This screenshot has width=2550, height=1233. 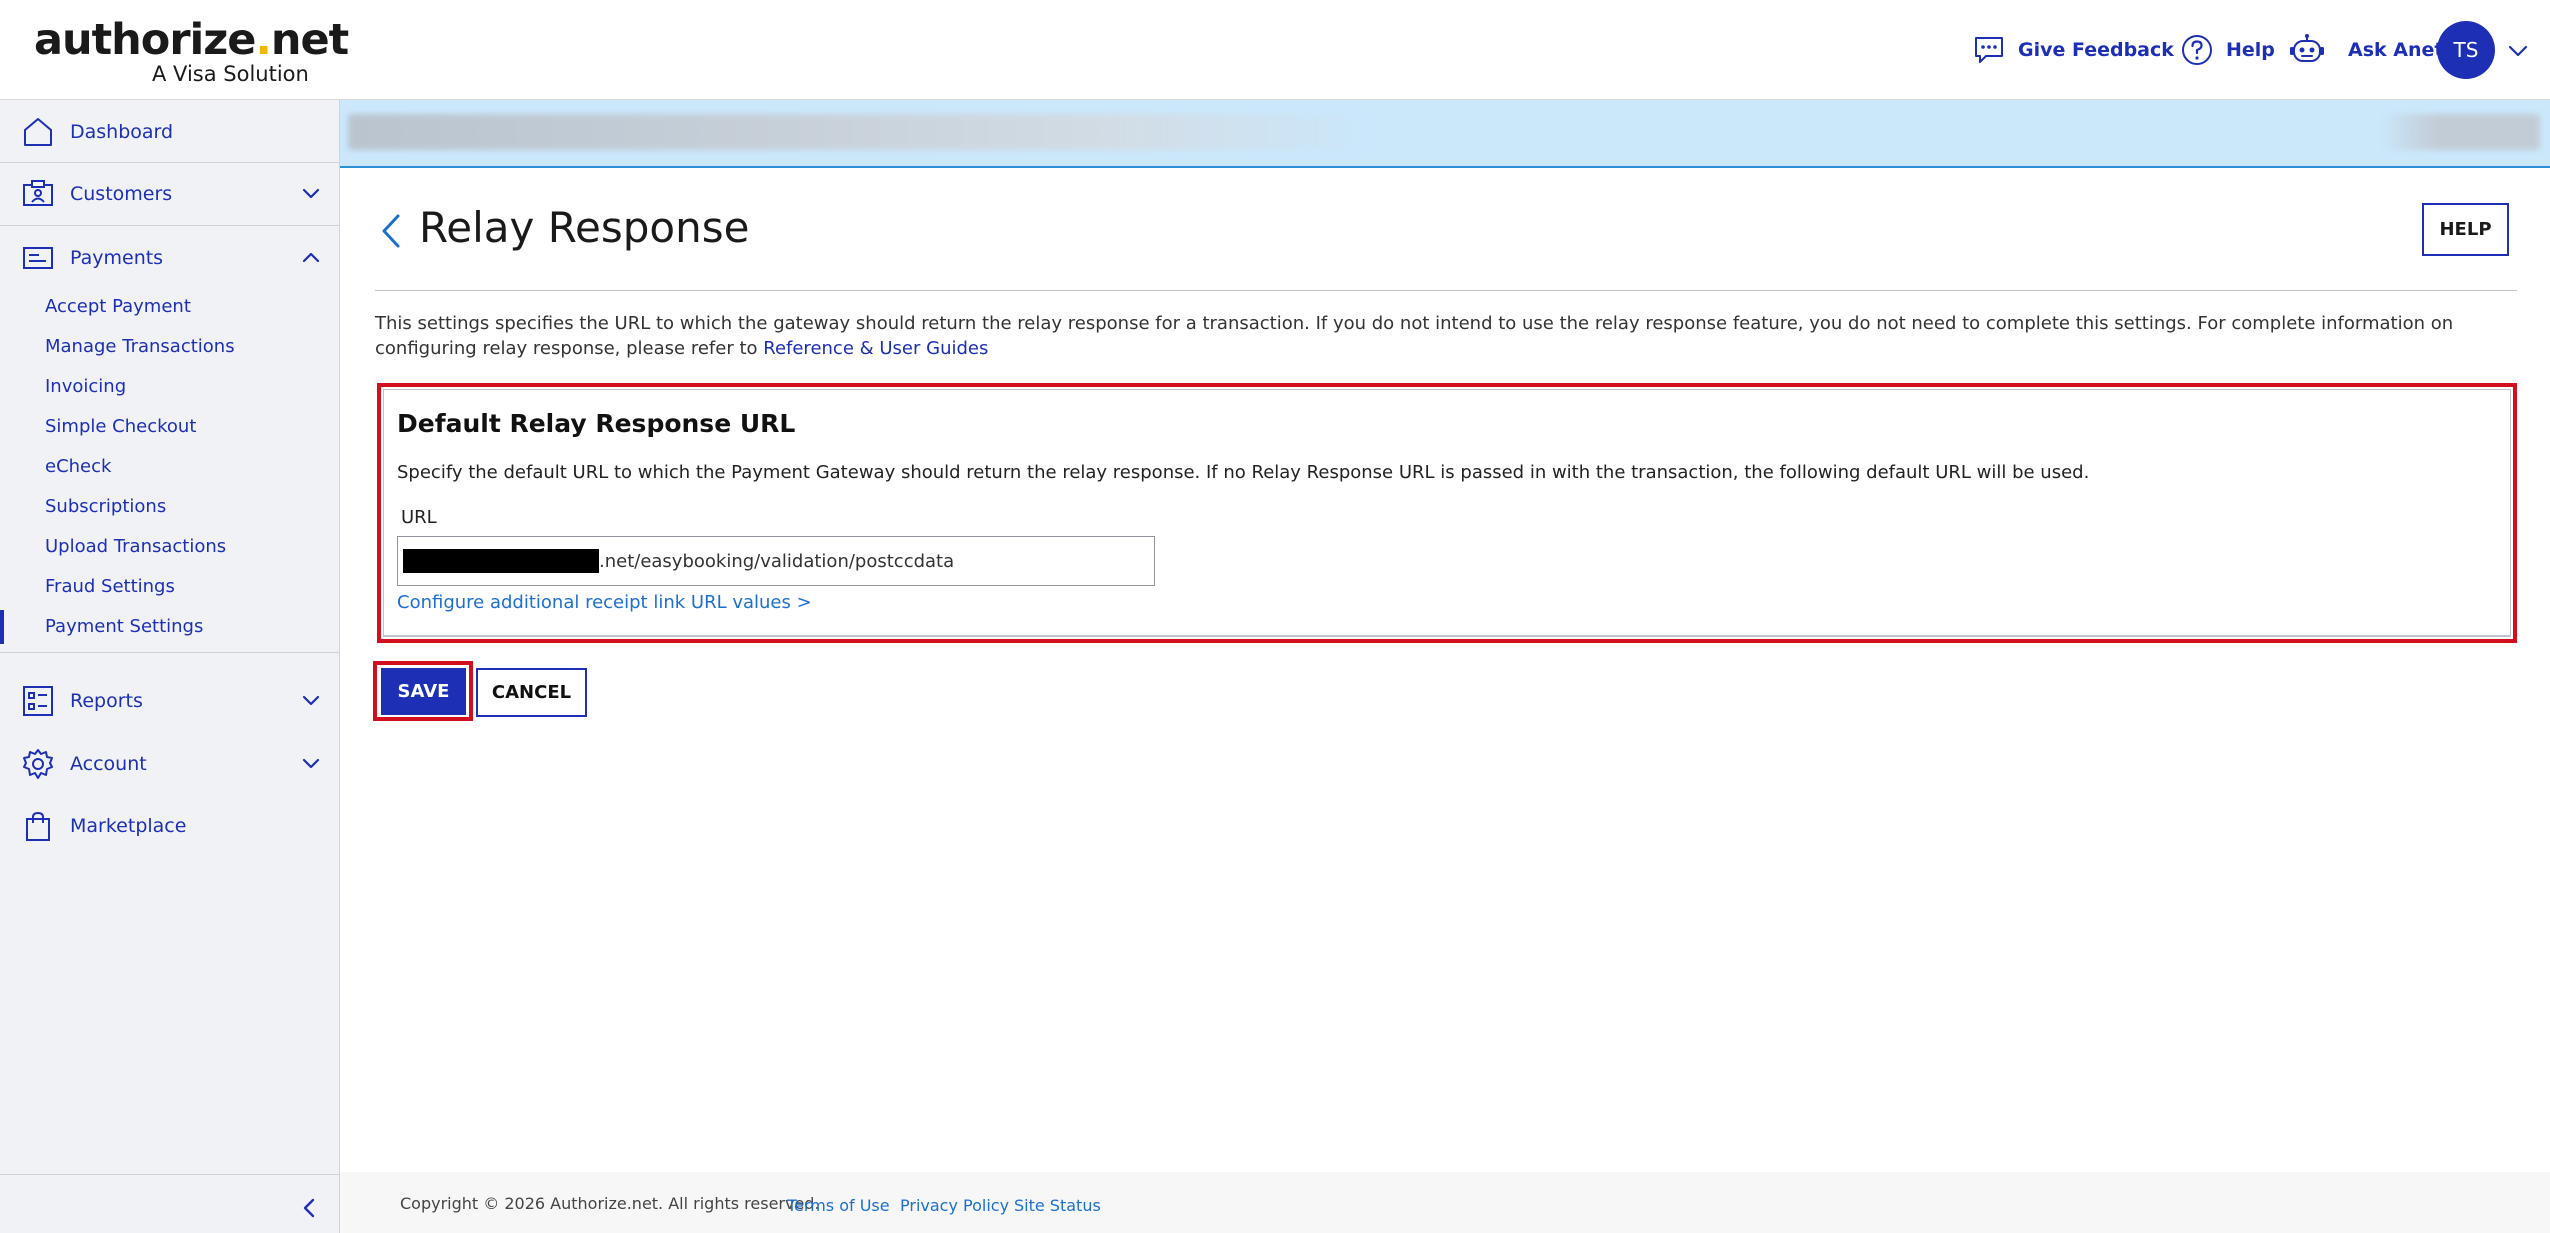 What do you see at coordinates (124, 626) in the screenshot?
I see `sidebar-subitem-payment-settings: Payment Settings` at bounding box center [124, 626].